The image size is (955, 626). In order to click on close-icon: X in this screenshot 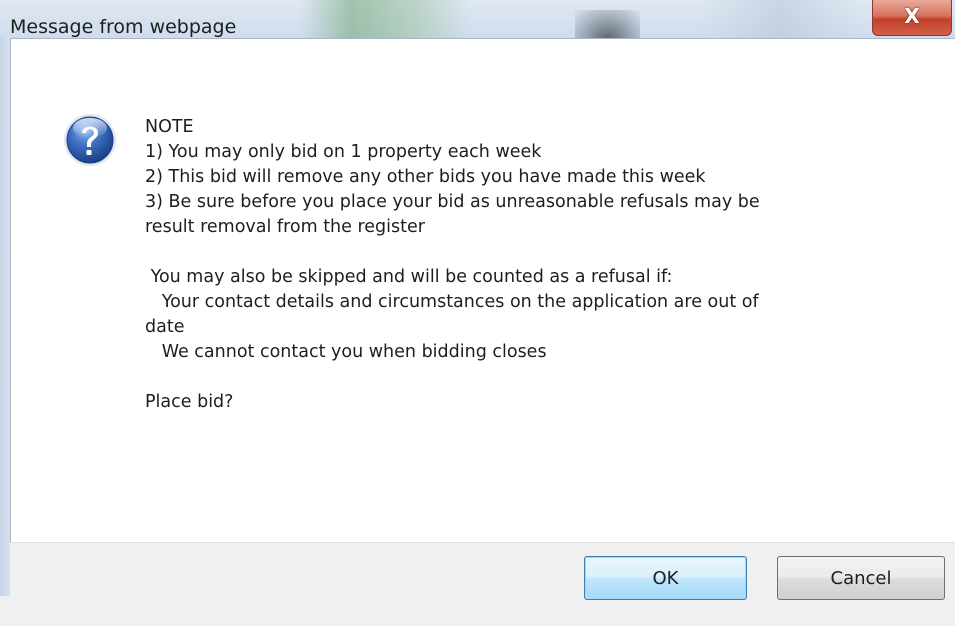, I will do `click(912, 15)`.